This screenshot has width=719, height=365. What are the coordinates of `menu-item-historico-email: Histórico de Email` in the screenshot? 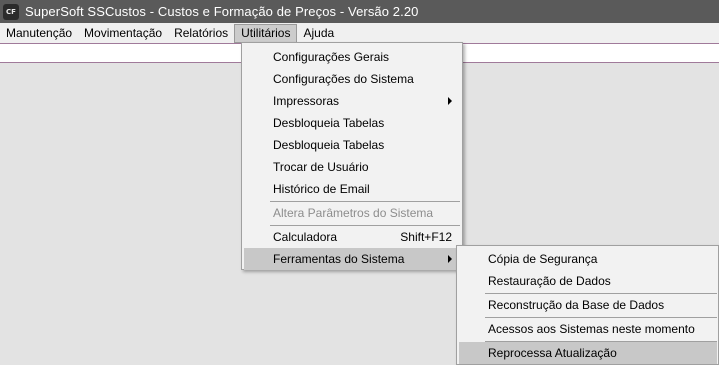 It's located at (352, 189).